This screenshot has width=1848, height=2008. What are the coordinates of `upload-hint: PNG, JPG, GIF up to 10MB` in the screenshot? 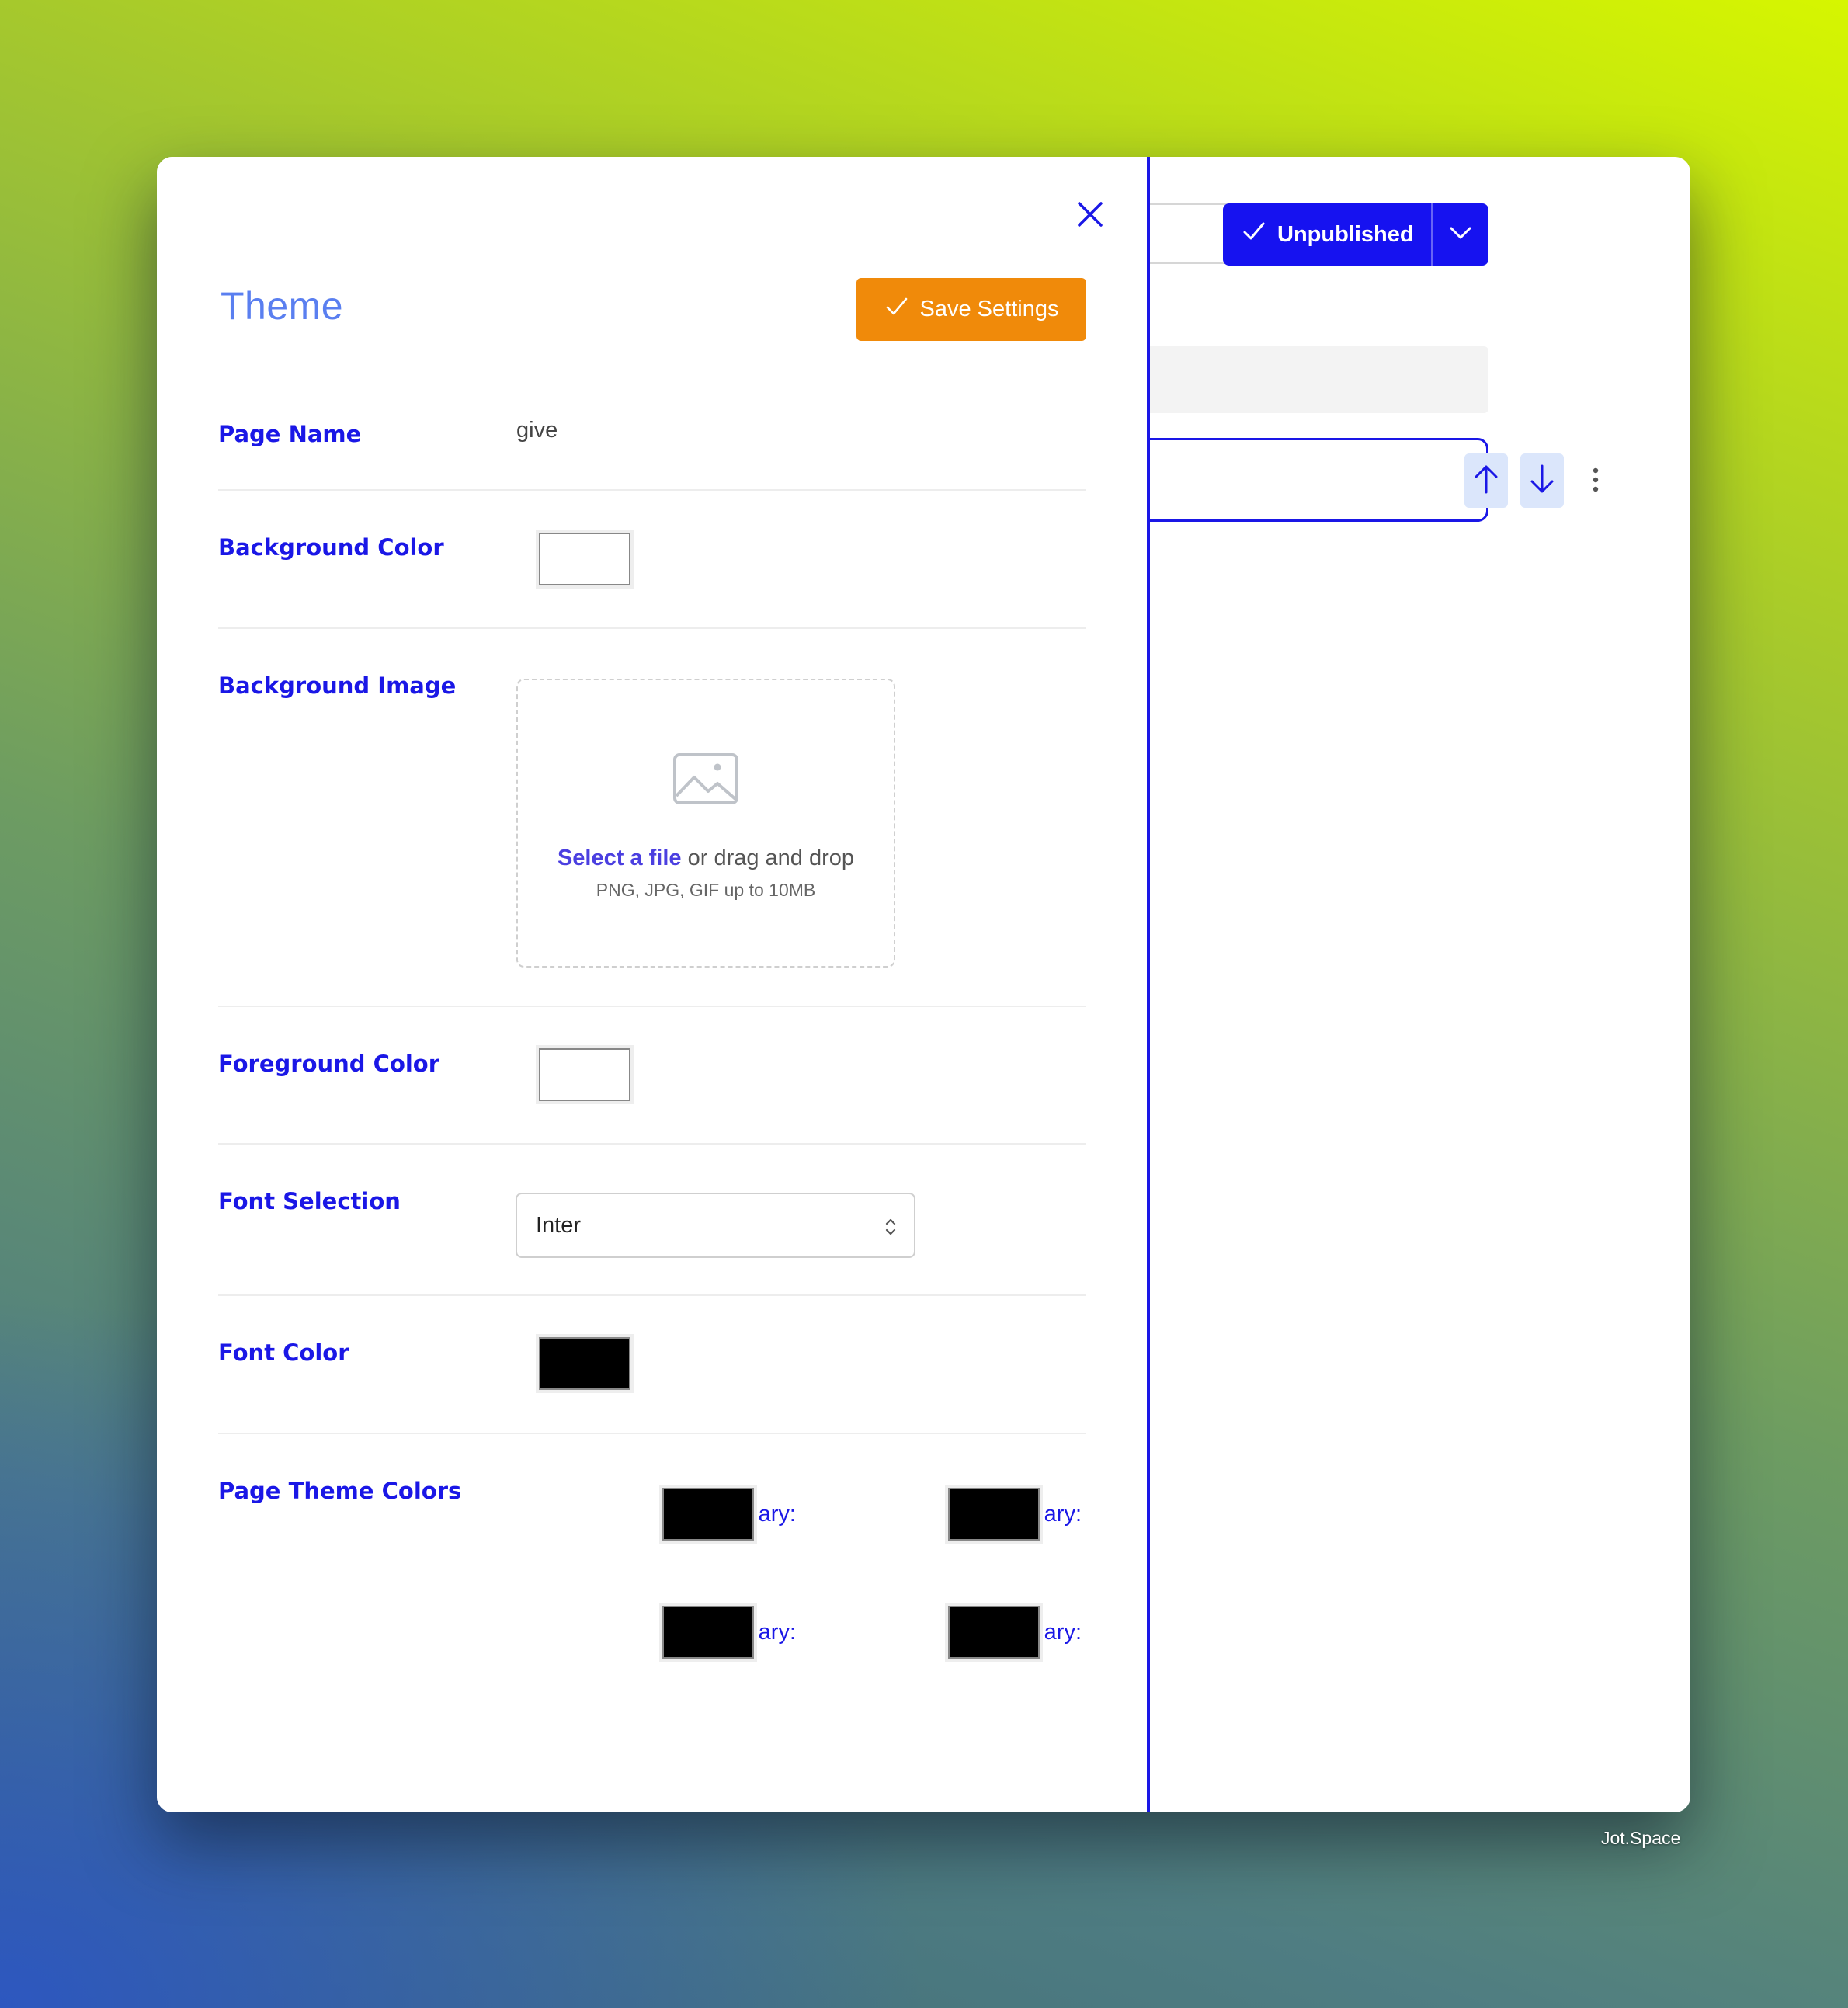 It's located at (706, 890).